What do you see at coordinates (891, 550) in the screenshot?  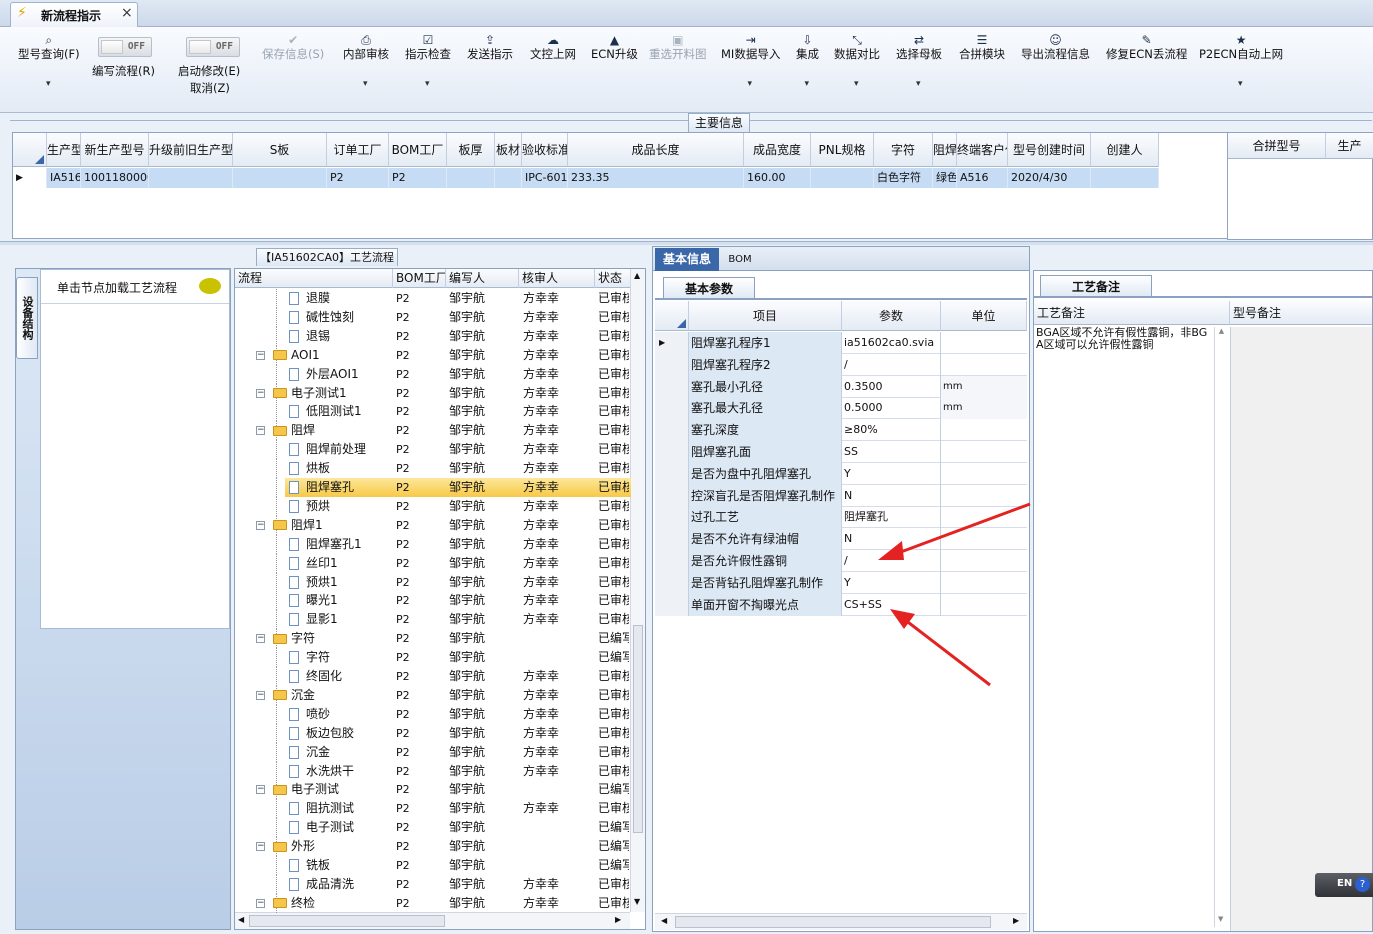 I see `red-arrowhead-upper` at bounding box center [891, 550].